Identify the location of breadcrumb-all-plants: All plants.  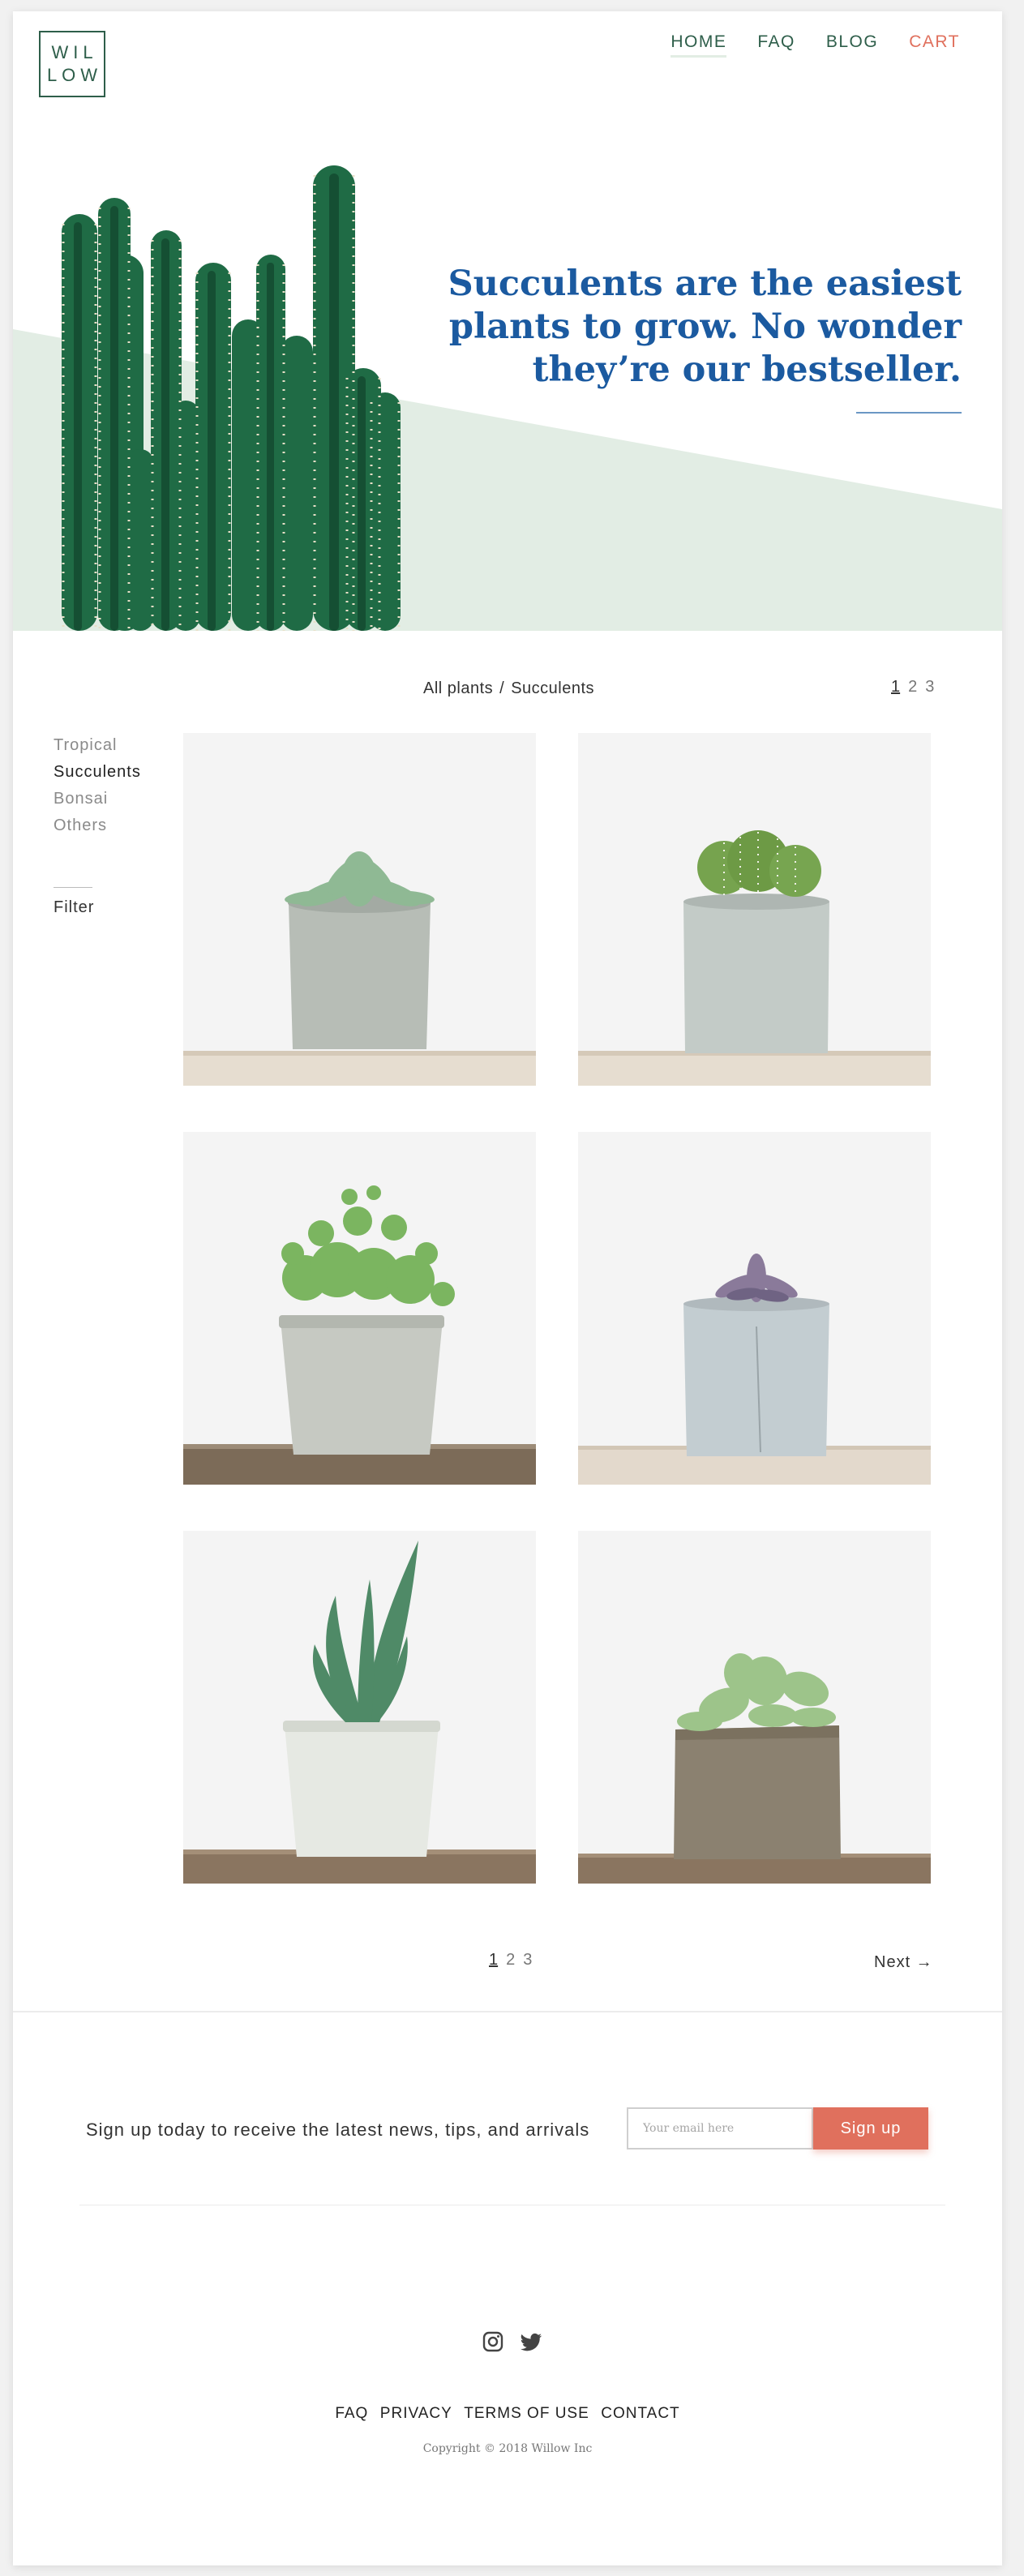
(458, 688).